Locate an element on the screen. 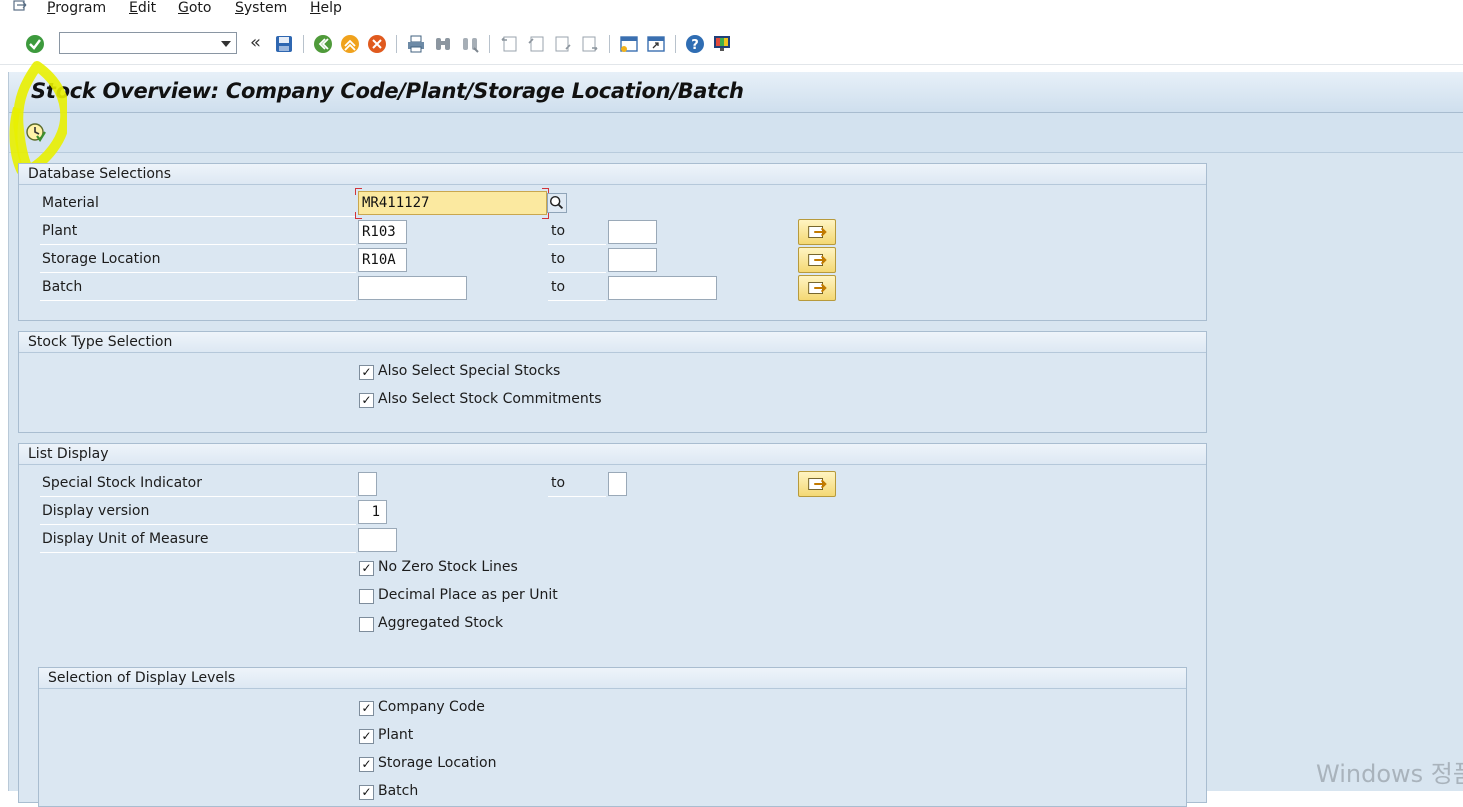 The width and height of the screenshot is (1463, 807). plant-to-label: to is located at coordinates (577, 231).